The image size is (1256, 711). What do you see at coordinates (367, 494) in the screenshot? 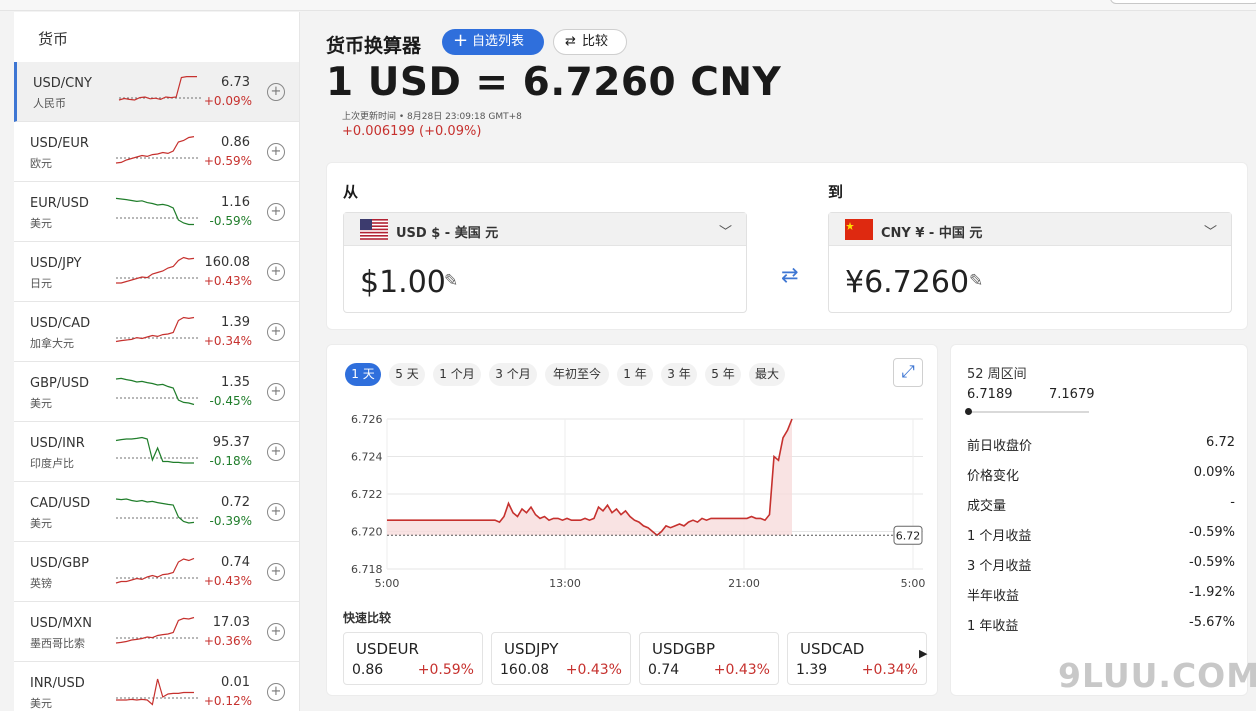
I see `y-tick-label: 6.722` at bounding box center [367, 494].